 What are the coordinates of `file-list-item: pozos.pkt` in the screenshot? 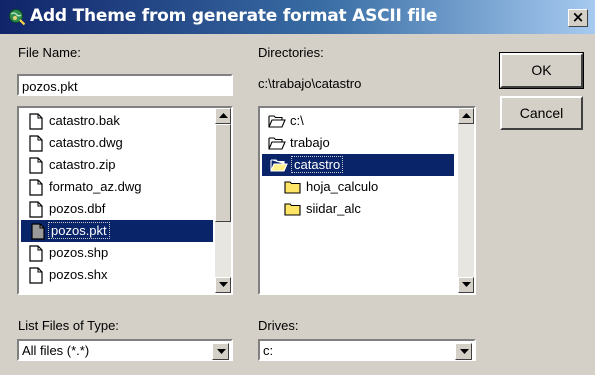 It's located at (117, 231).